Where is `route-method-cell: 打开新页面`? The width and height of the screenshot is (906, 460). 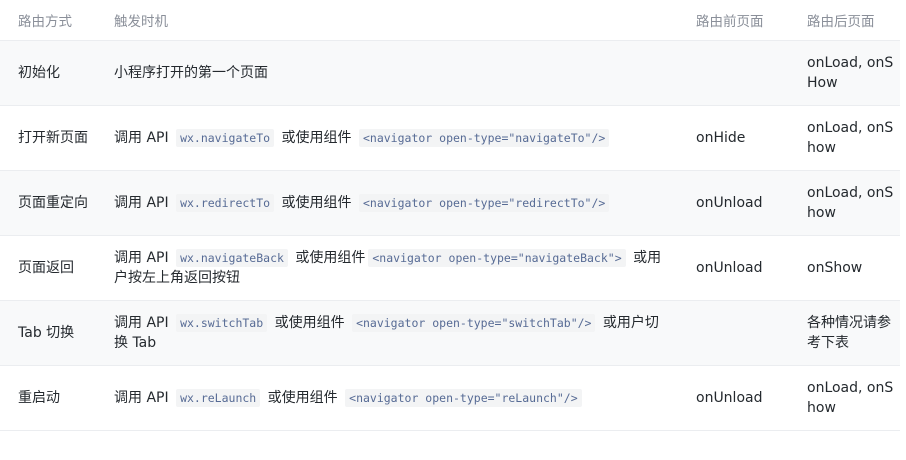
route-method-cell: 打开新页面 is located at coordinates (53, 137).